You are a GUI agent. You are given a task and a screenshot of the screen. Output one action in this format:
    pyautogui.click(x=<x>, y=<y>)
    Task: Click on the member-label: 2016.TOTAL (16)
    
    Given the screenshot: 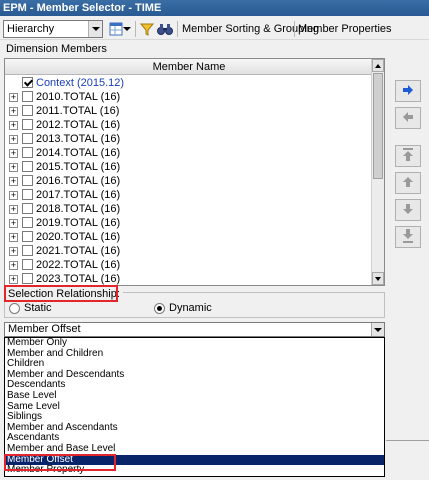 What is the action you would take?
    pyautogui.click(x=78, y=181)
    